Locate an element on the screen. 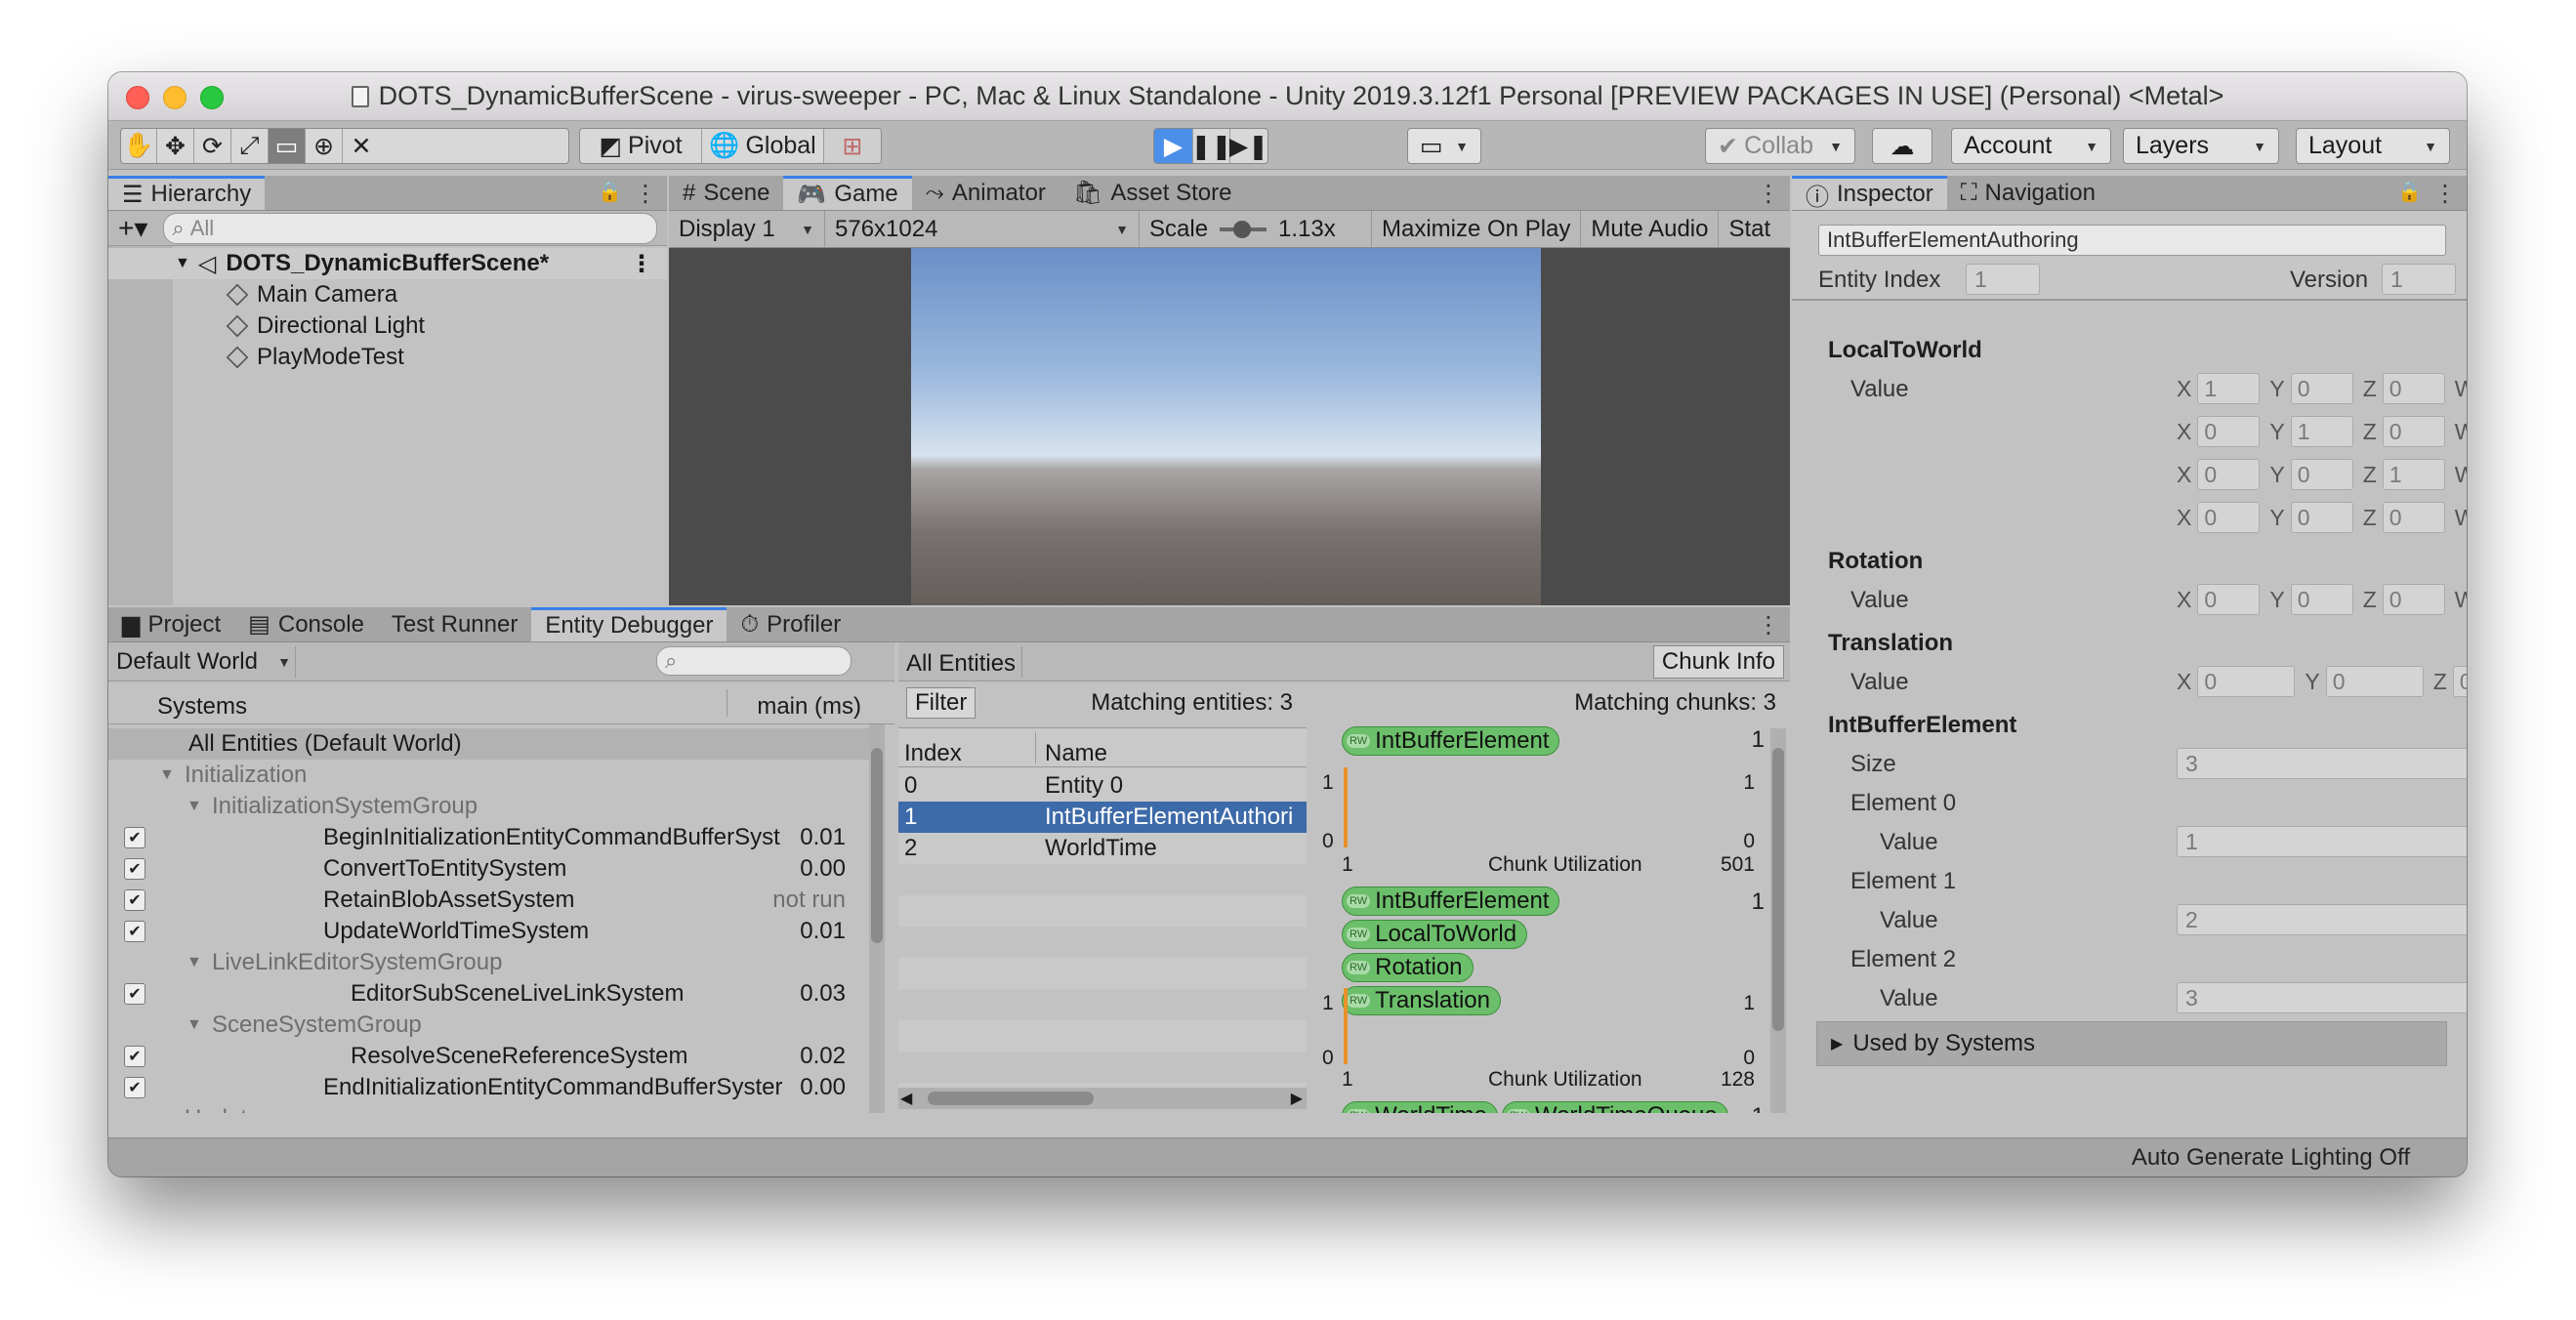 This screenshot has width=2576, height=1320. maximize-window-button is located at coordinates (212, 97).